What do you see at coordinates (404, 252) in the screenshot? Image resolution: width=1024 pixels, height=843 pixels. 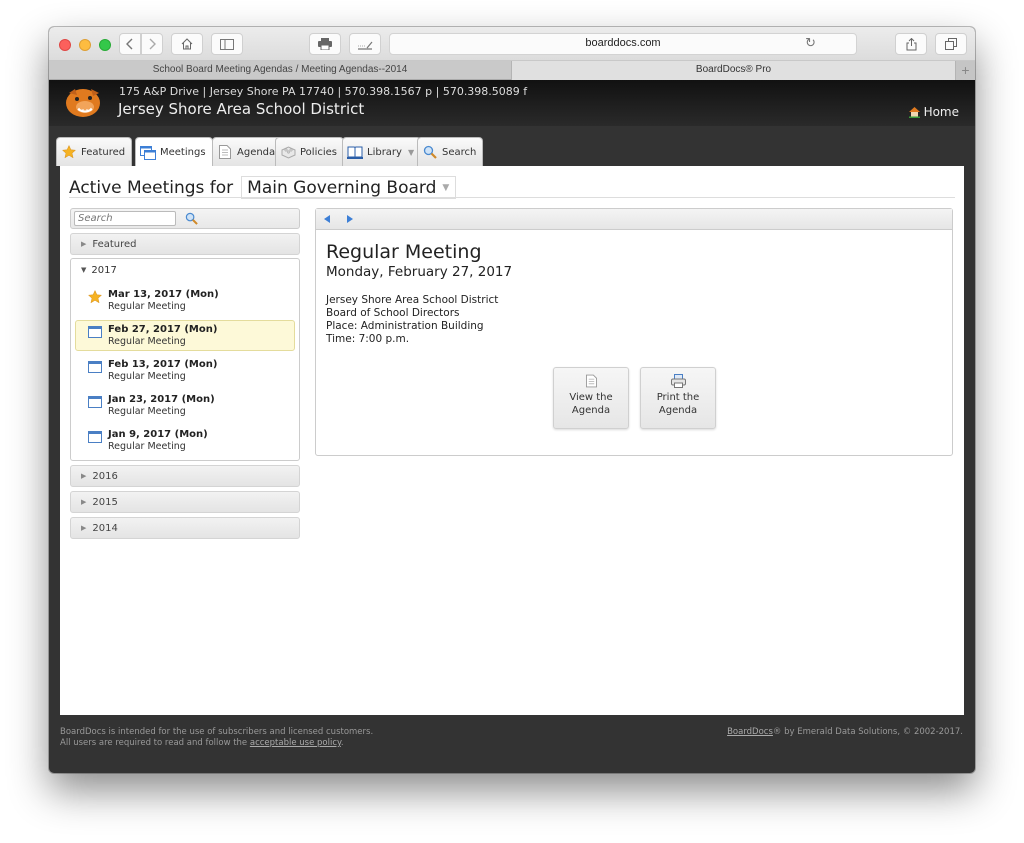 I see `meeting-title: Regular Meeting` at bounding box center [404, 252].